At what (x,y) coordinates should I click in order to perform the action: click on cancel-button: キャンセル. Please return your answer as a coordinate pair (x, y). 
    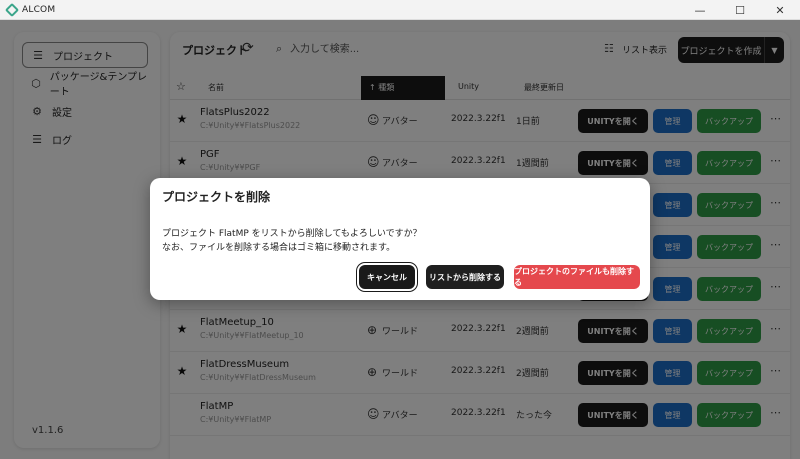
    Looking at the image, I should click on (387, 277).